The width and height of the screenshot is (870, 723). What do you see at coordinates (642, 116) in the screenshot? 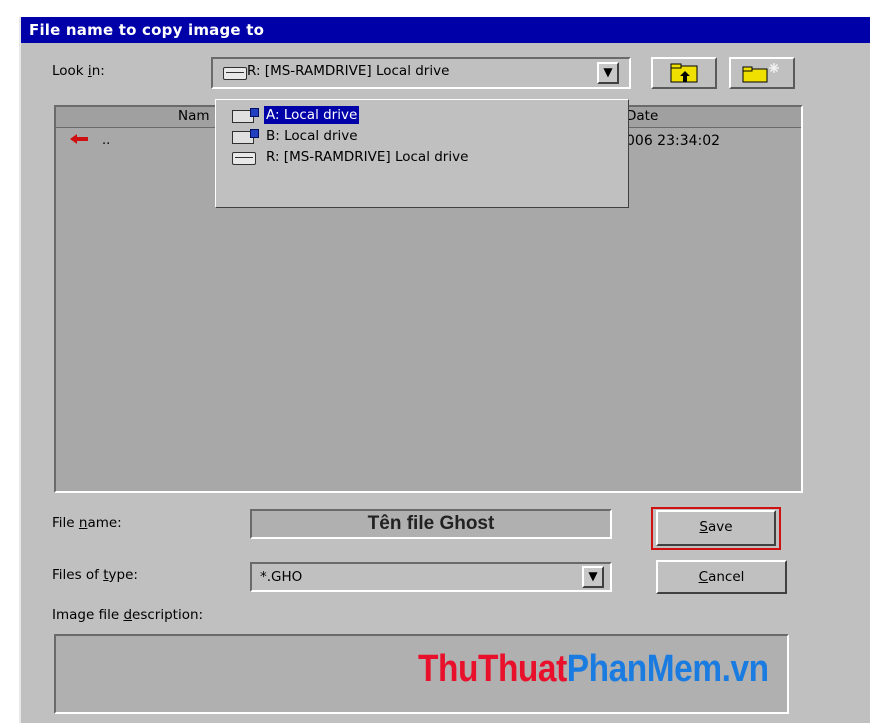
I see `column-date-header: Date` at bounding box center [642, 116].